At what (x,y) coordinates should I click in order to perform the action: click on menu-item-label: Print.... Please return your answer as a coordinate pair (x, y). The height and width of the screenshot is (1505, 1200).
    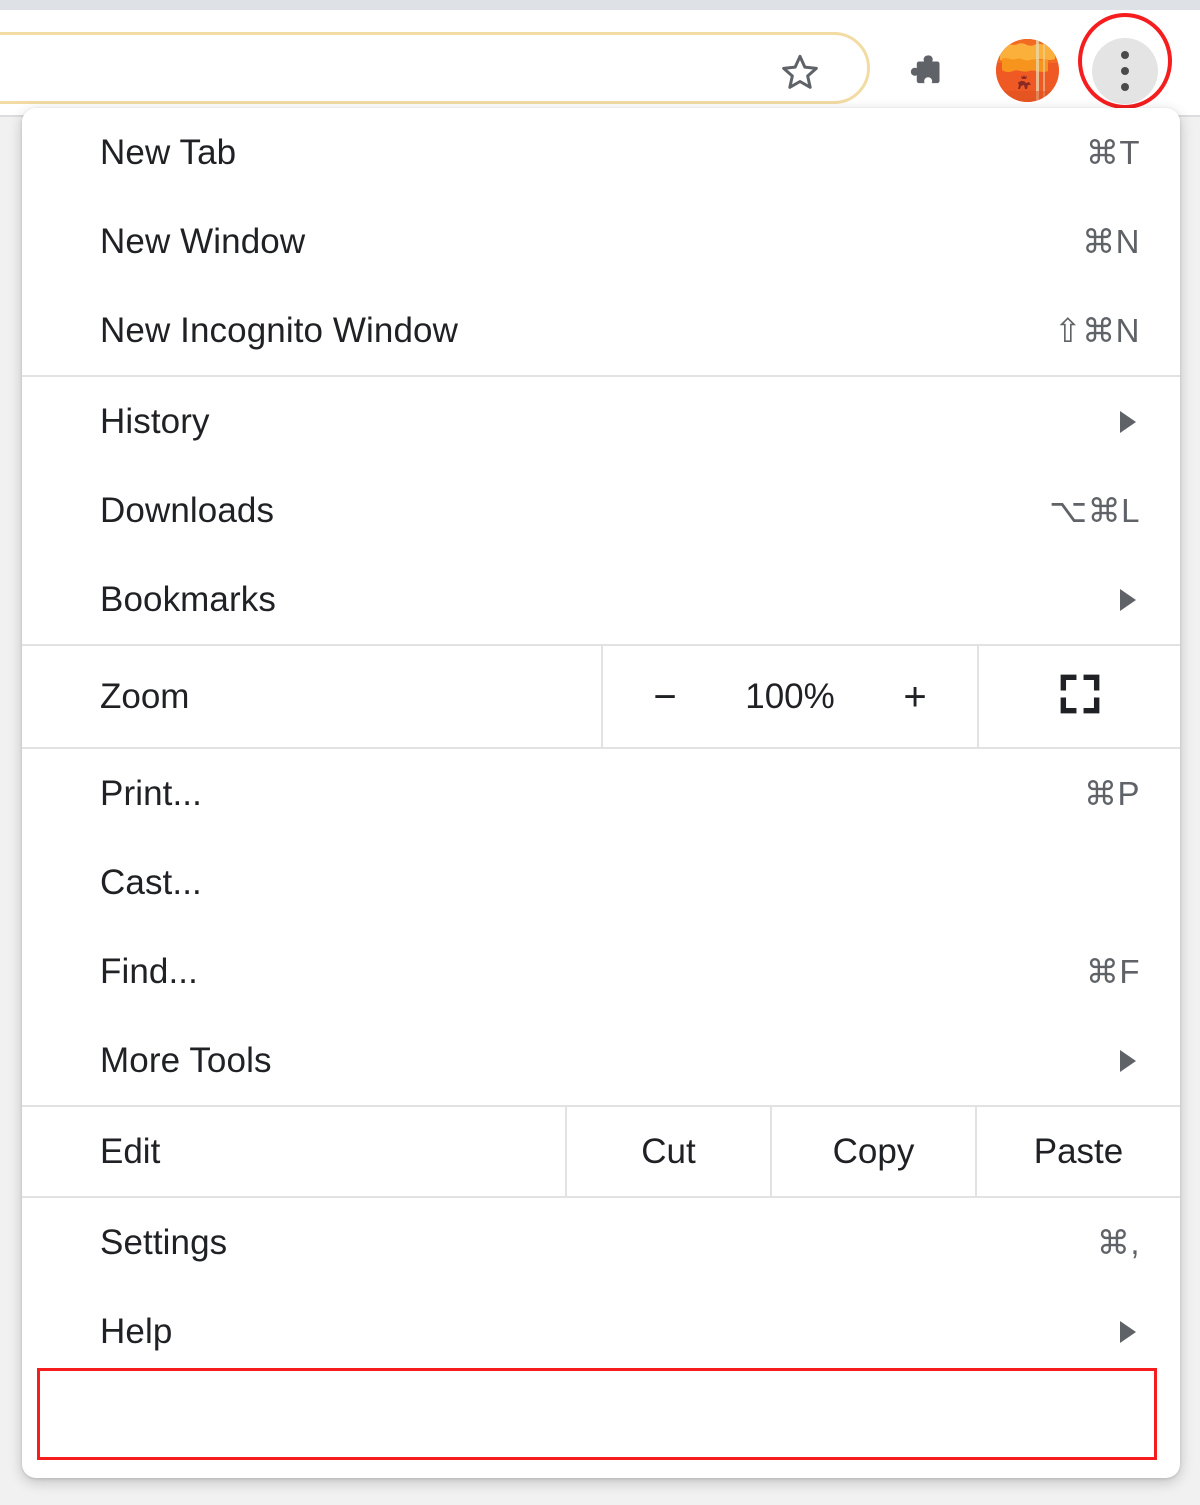
    Looking at the image, I should click on (151, 793).